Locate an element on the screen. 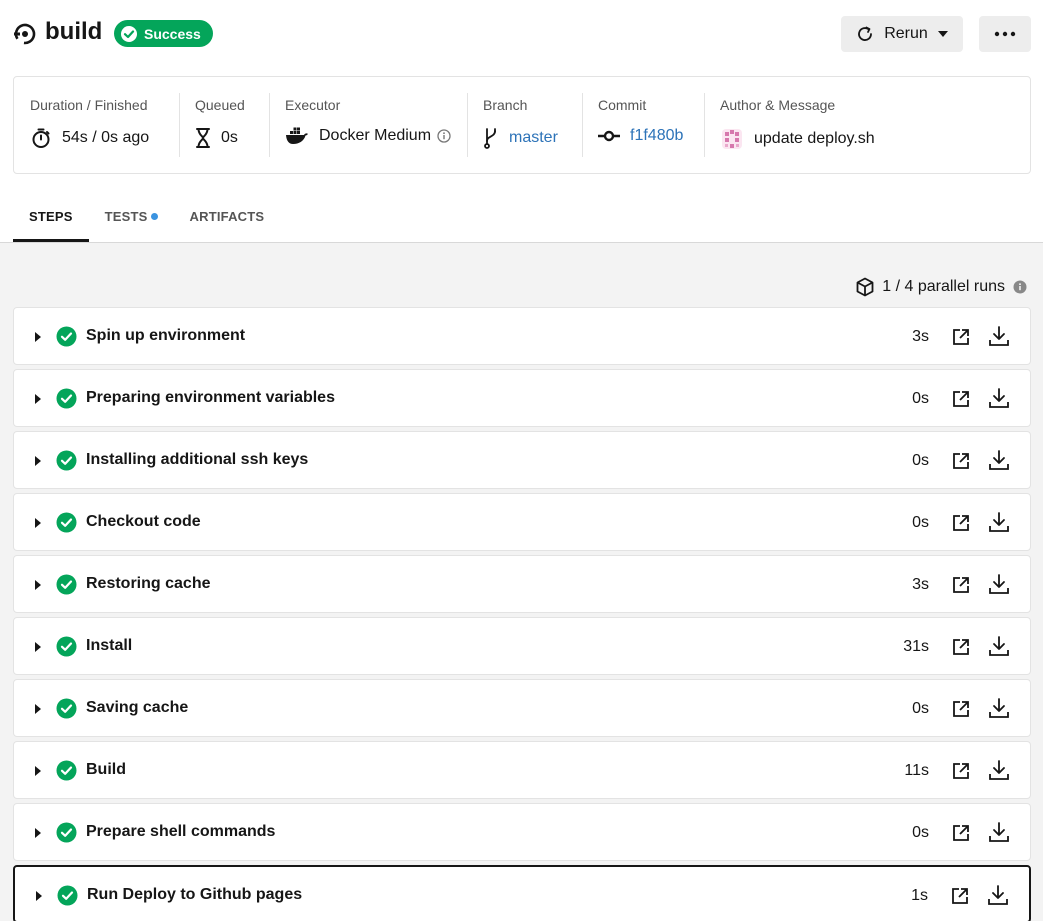 The height and width of the screenshot is (921, 1043). page-title: build is located at coordinates (74, 31).